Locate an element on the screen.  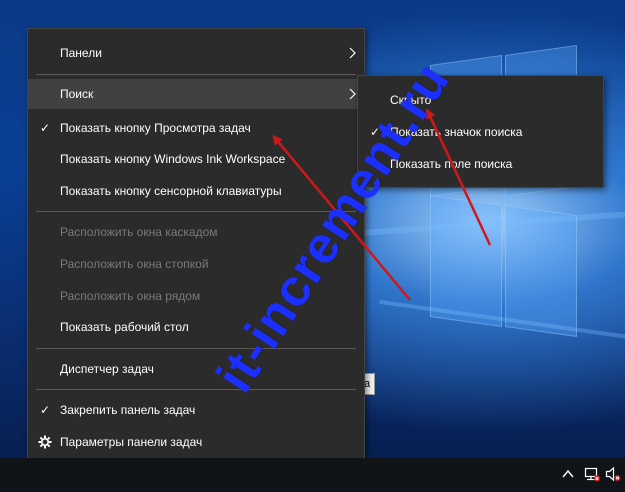
submenu-item-label: Скрыто is located at coordinates (411, 100).